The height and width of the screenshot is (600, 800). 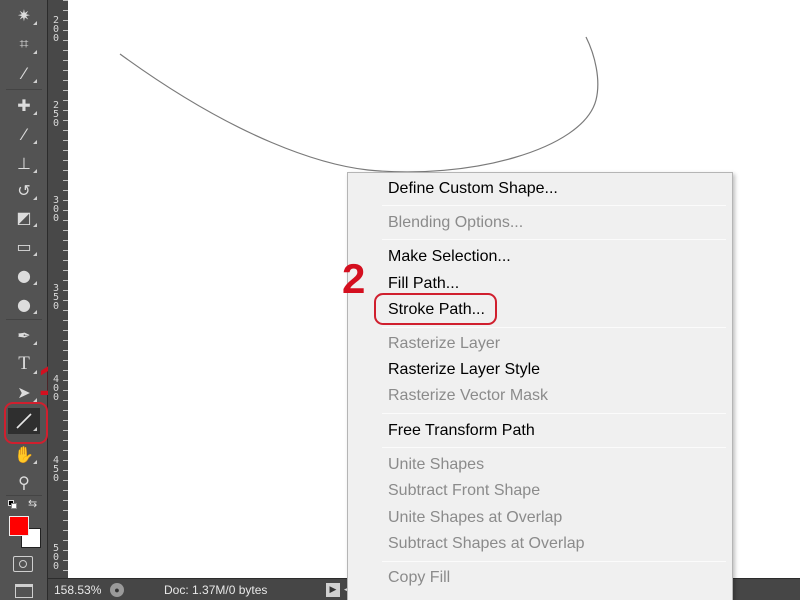 I want to click on eraser-icon: ◩, so click(x=24, y=217).